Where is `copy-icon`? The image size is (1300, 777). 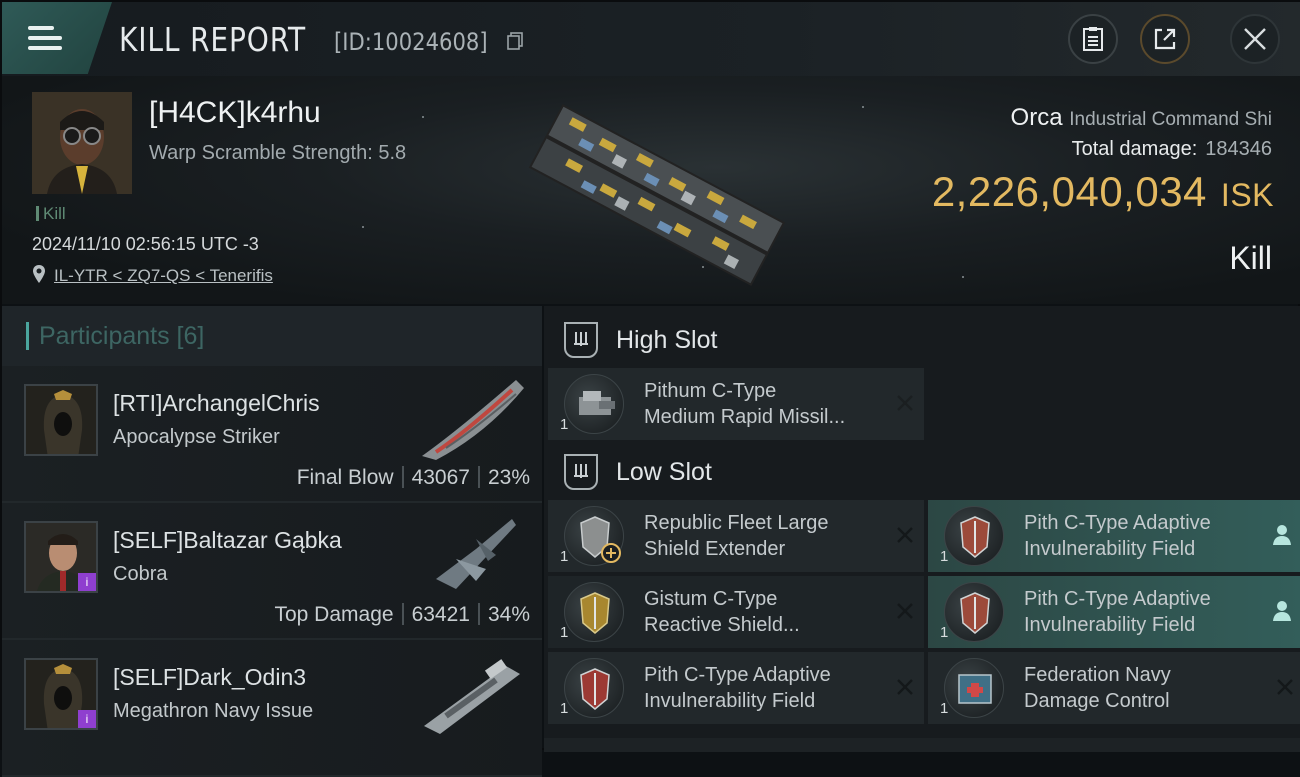
copy-icon is located at coordinates (515, 41).